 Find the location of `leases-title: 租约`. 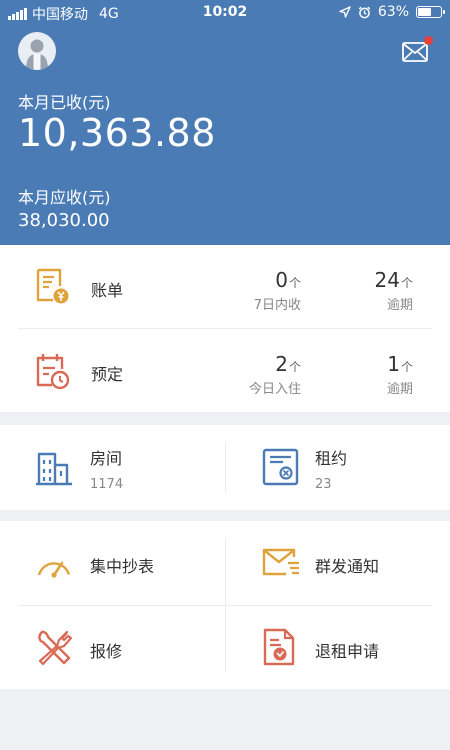

leases-title: 租约 is located at coordinates (331, 458).